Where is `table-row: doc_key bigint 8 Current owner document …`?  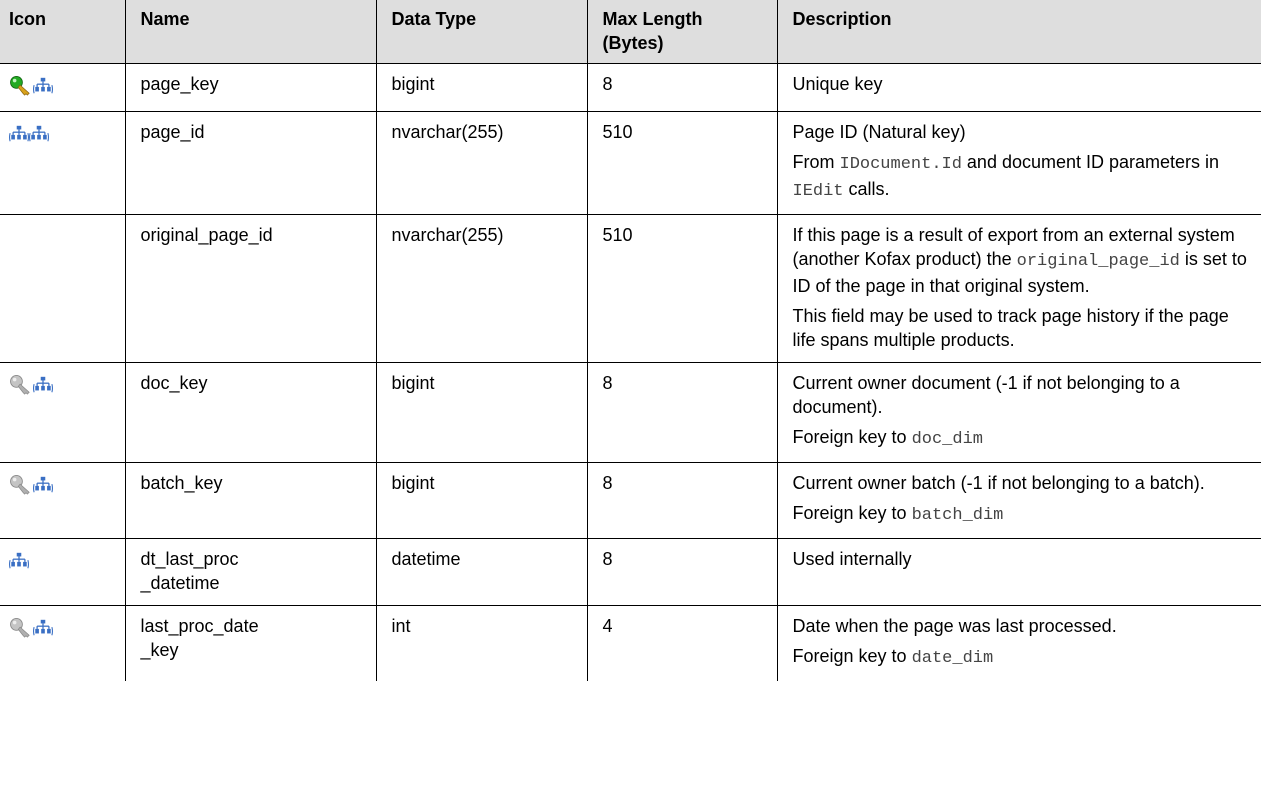 table-row: doc_key bigint 8 Current owner document … is located at coordinates (630, 412).